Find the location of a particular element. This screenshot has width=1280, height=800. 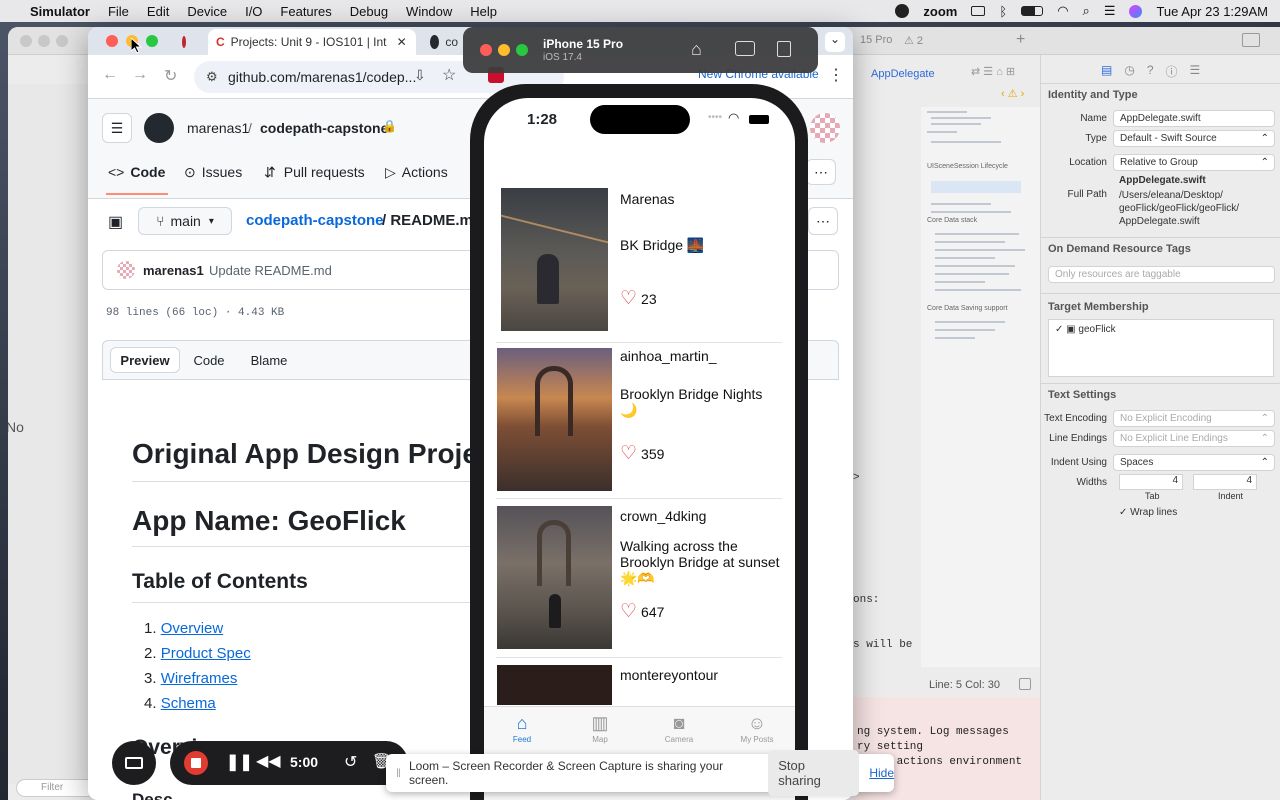

nav-code: <> Code is located at coordinates (136, 172).